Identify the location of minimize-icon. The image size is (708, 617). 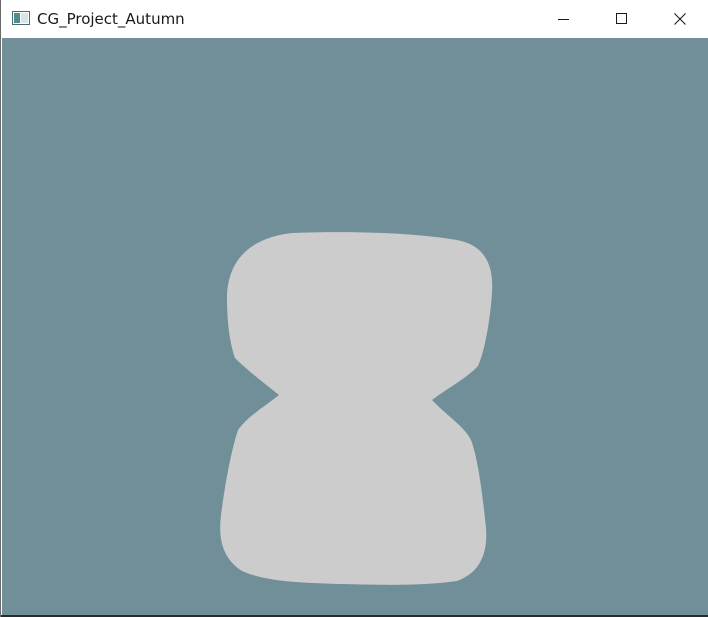
(563, 19).